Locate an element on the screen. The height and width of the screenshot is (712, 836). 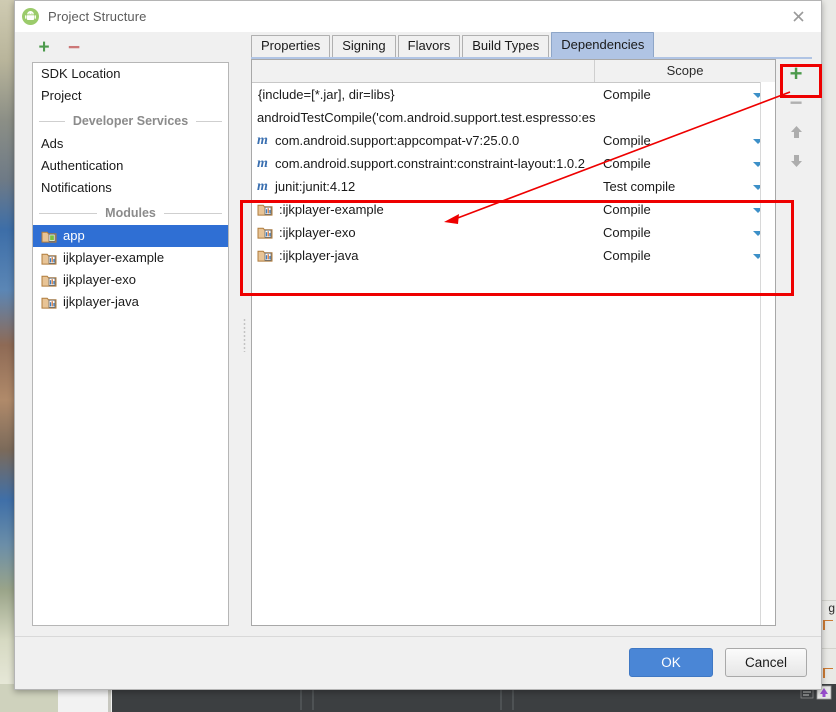
dependency-name-label: {include=[*.jar], dir=libs} is located at coordinates (326, 94).